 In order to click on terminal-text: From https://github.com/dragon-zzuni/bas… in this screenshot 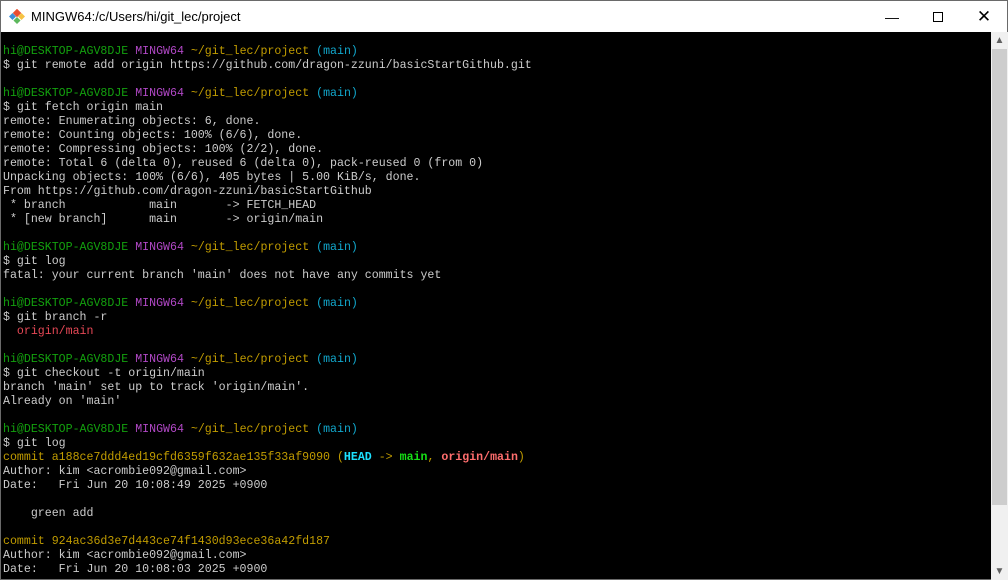, I will do `click(187, 191)`.